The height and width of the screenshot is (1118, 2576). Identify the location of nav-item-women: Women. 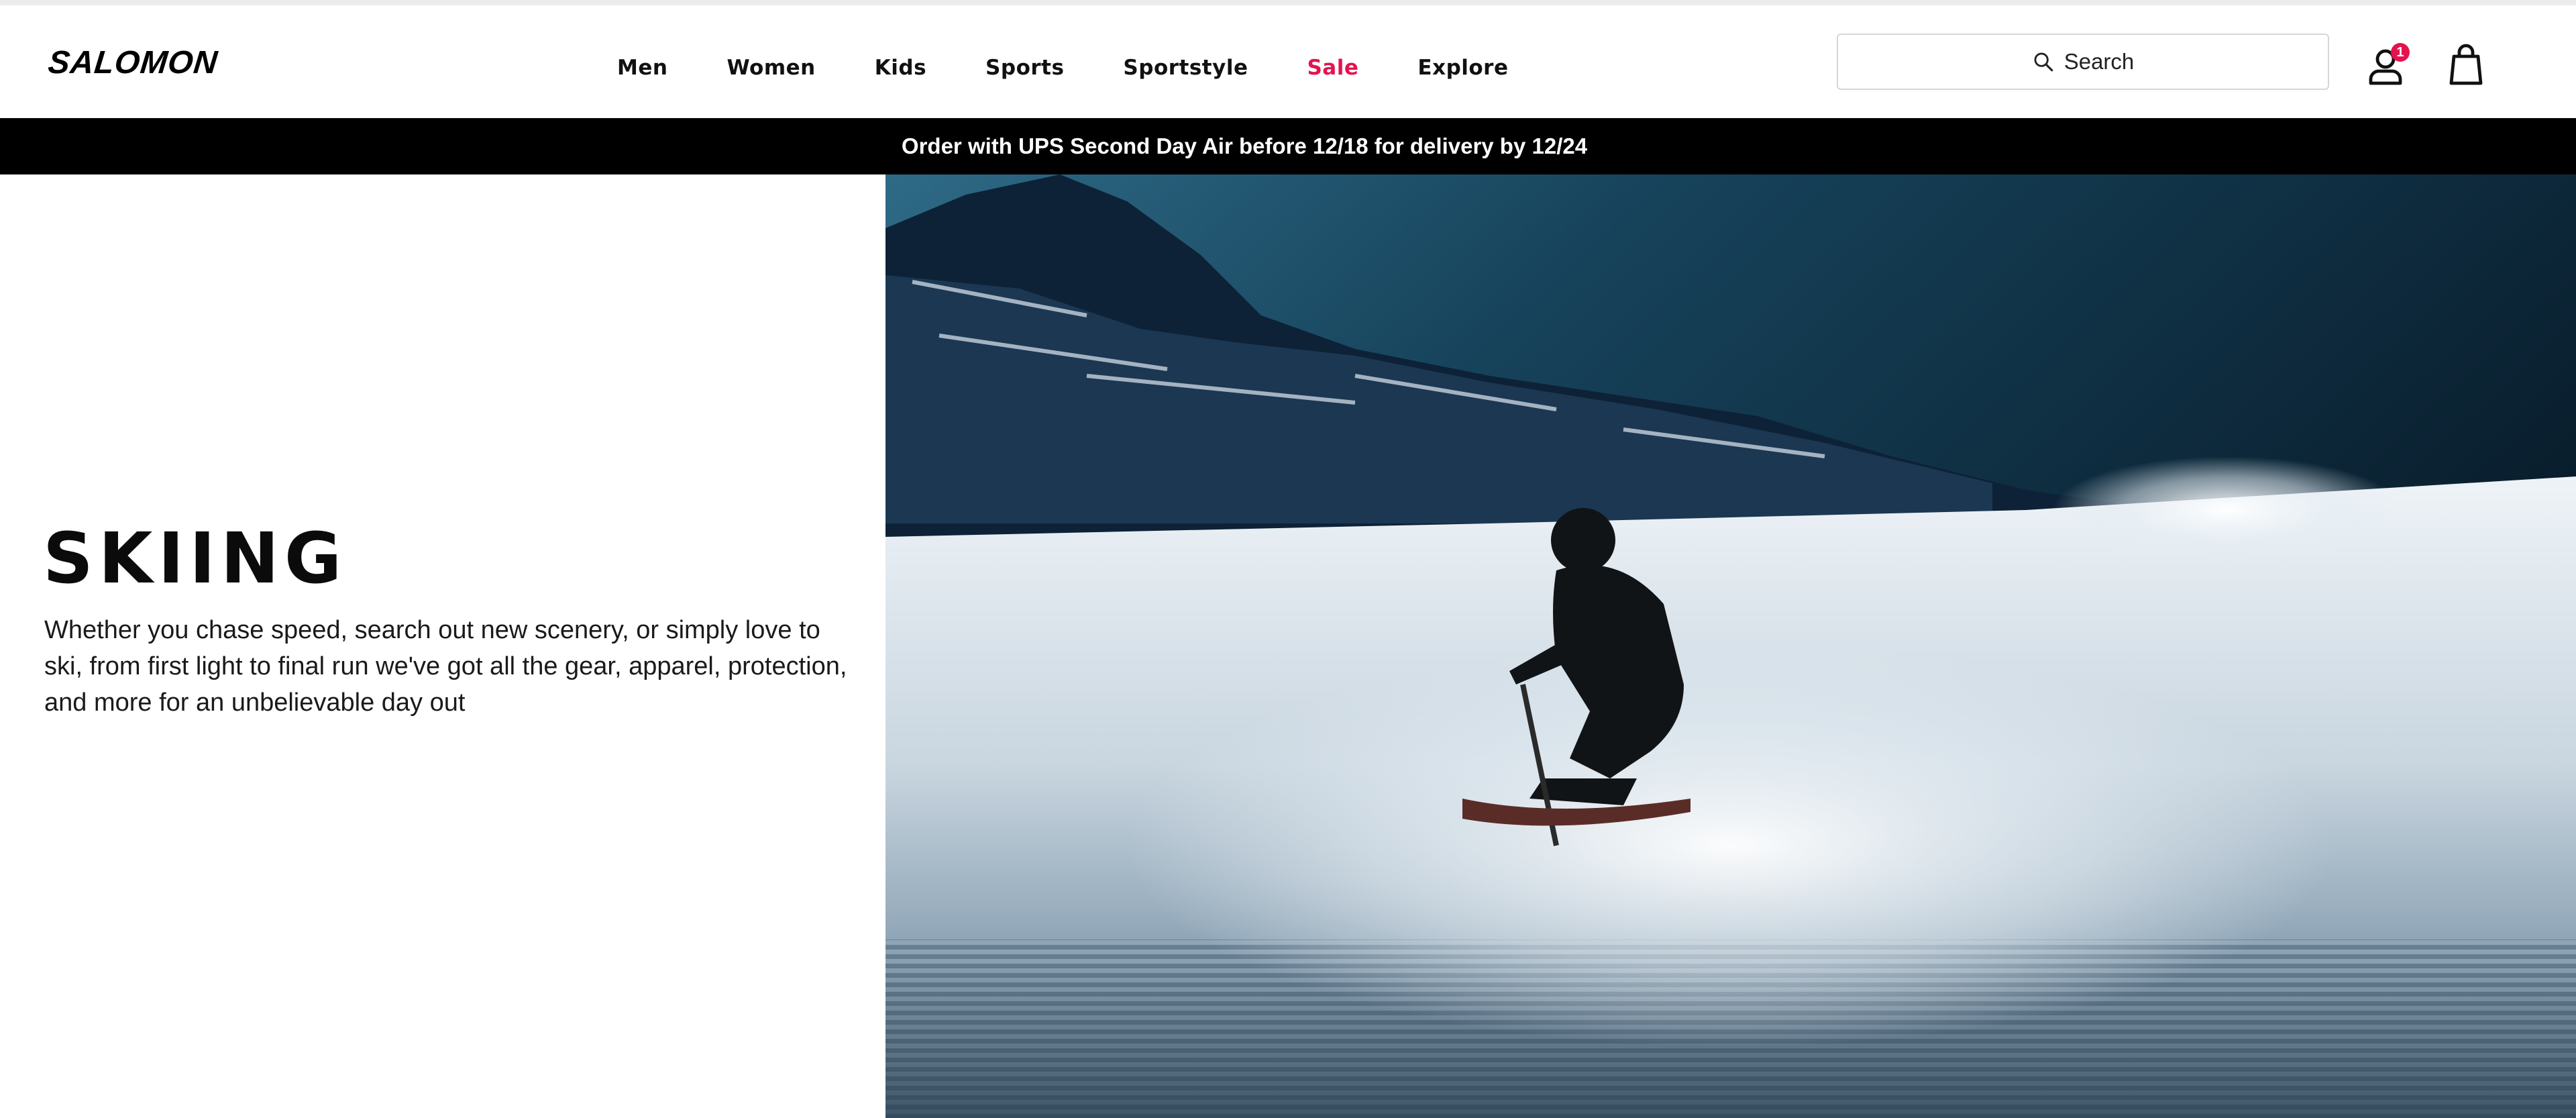
(771, 68).